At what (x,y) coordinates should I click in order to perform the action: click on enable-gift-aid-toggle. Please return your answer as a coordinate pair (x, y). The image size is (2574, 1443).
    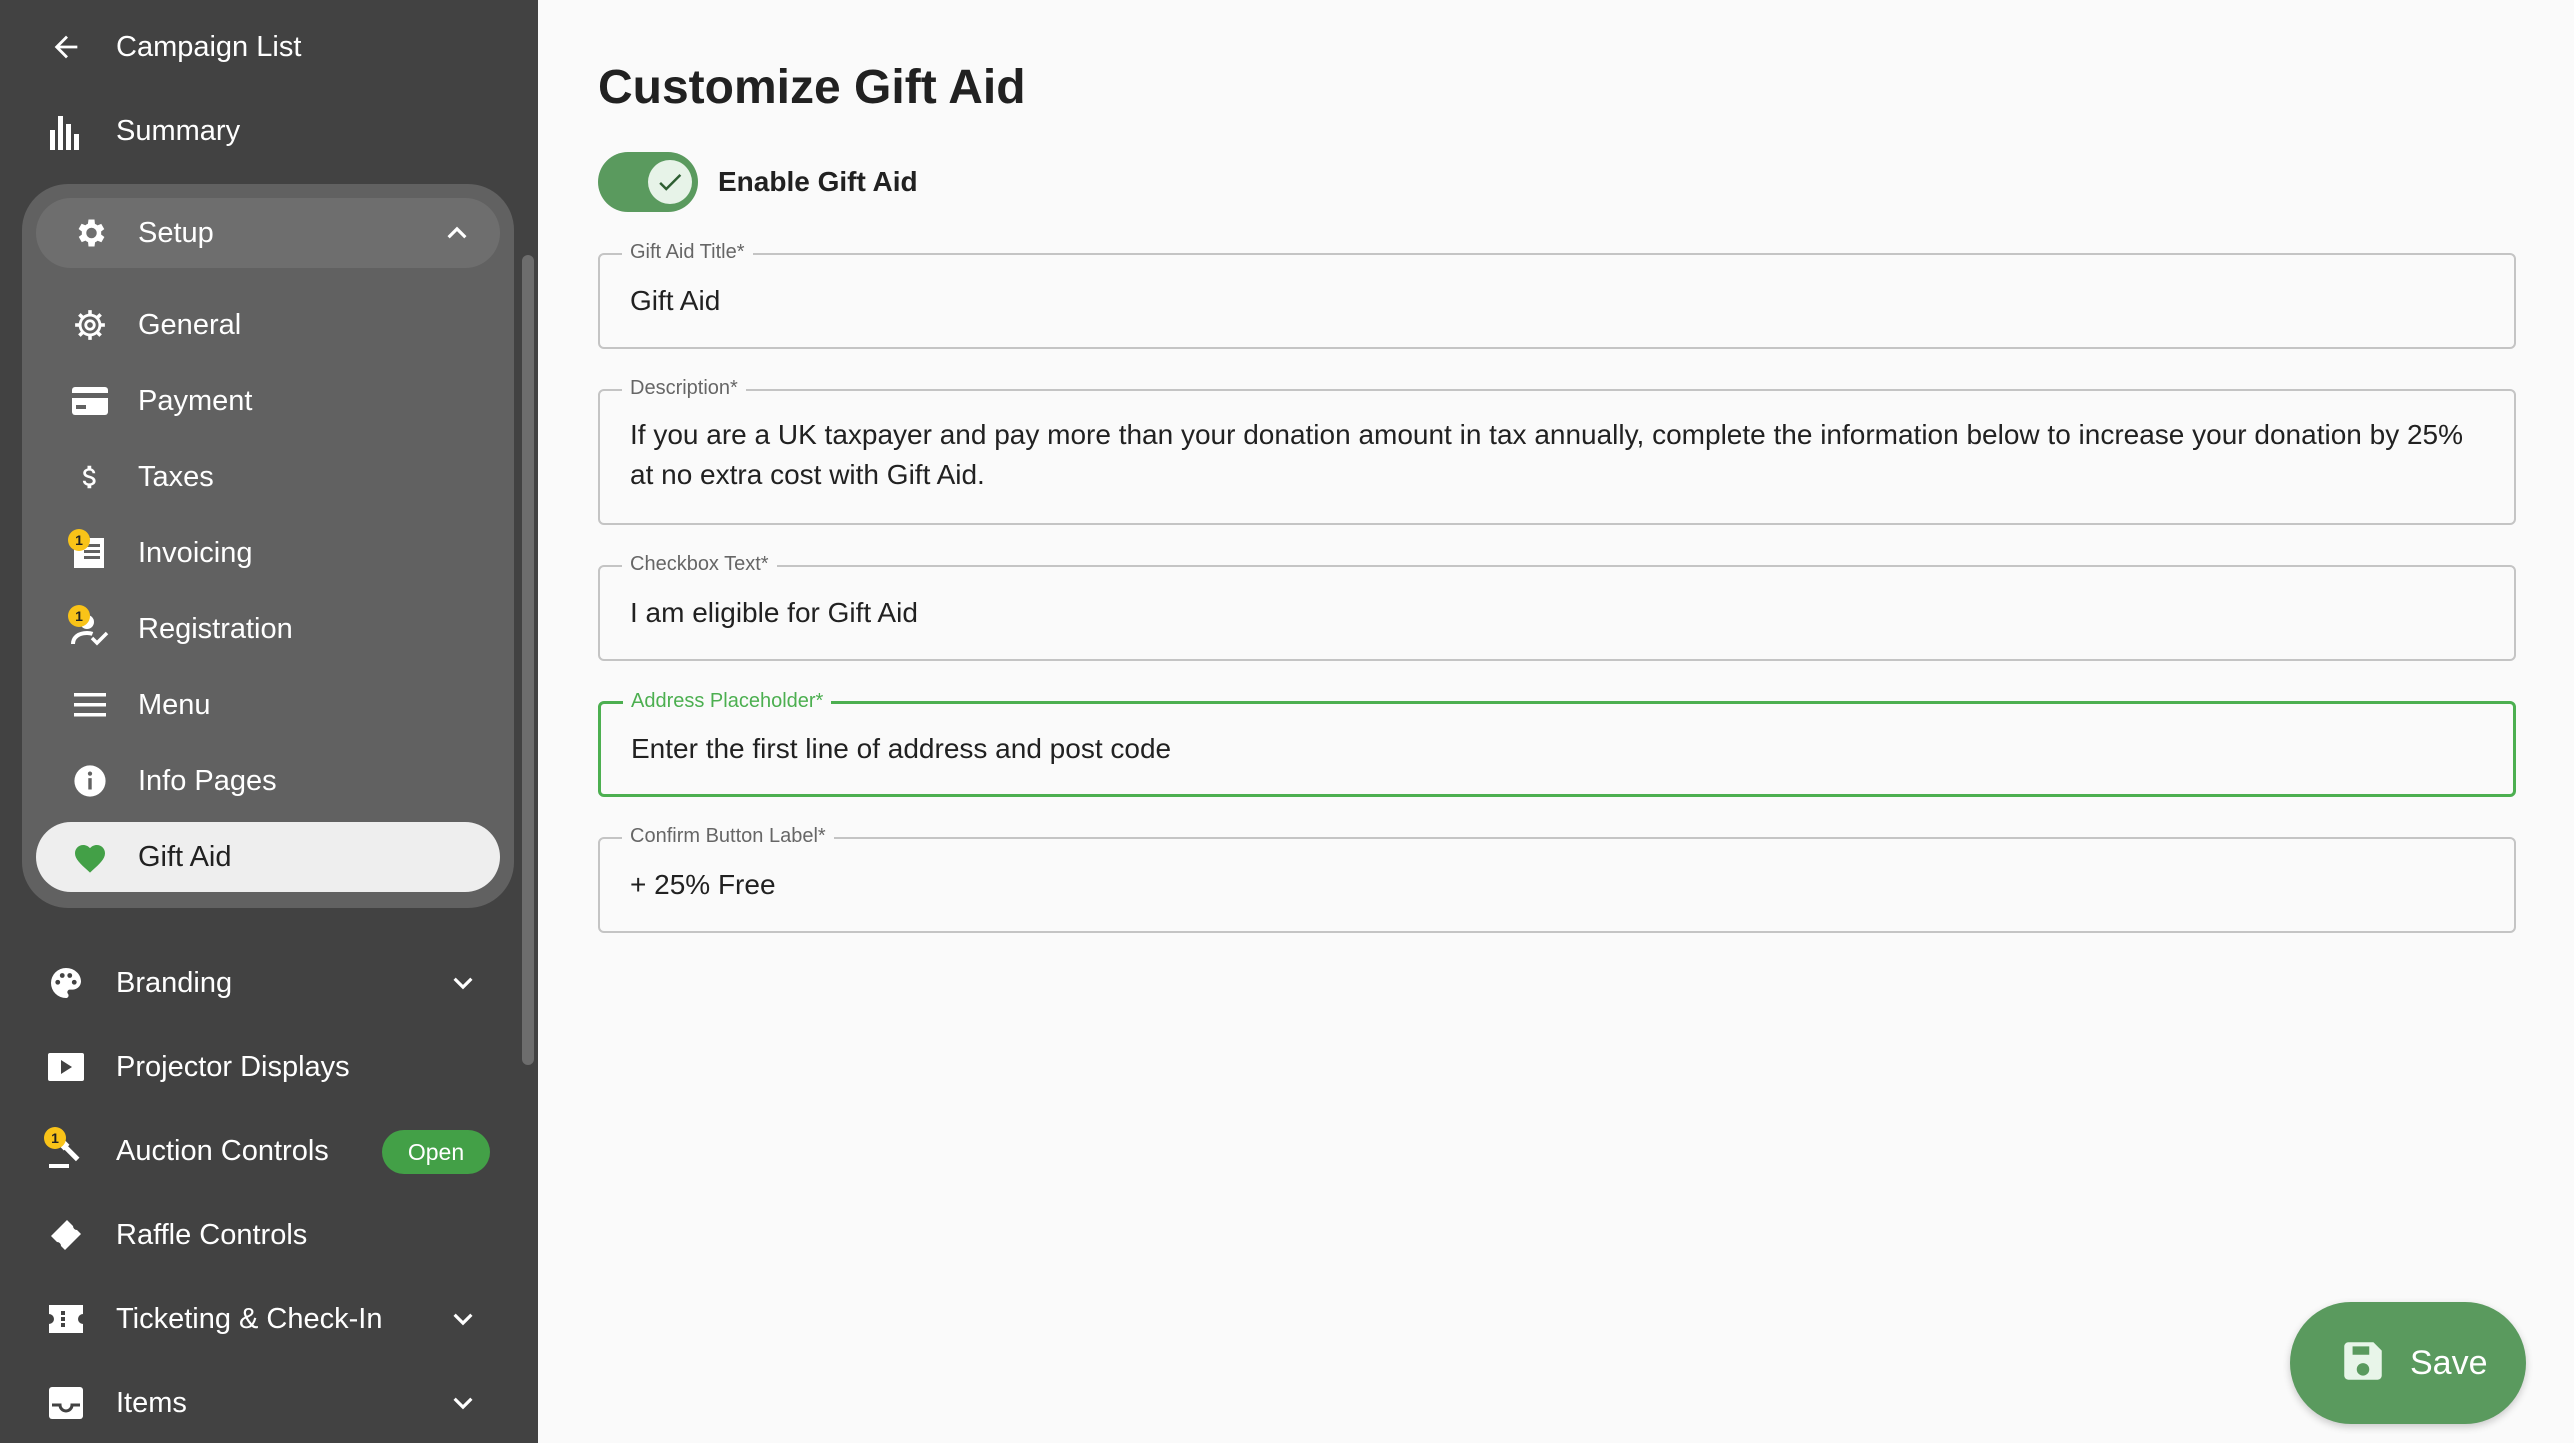
    Looking at the image, I should click on (648, 182).